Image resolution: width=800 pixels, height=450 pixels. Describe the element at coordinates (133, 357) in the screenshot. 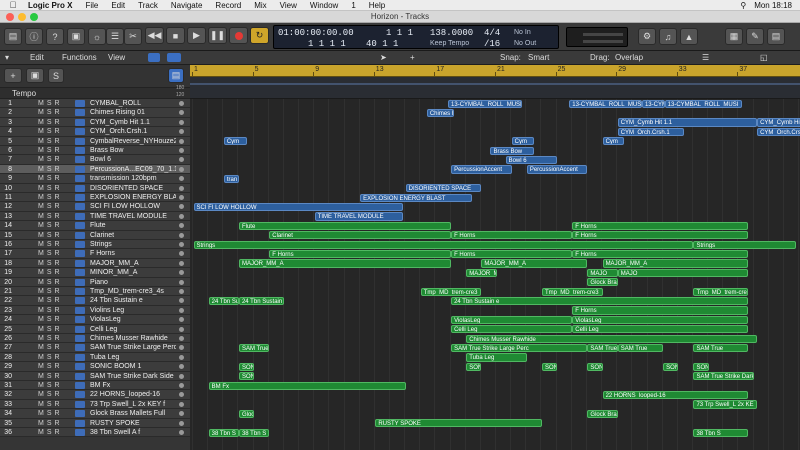

I see `track-name: Tuba Leg` at that location.